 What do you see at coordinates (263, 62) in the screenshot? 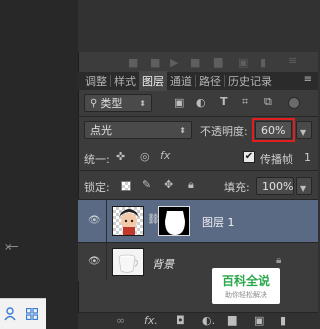
I see `trash-icon: ▮` at bounding box center [263, 62].